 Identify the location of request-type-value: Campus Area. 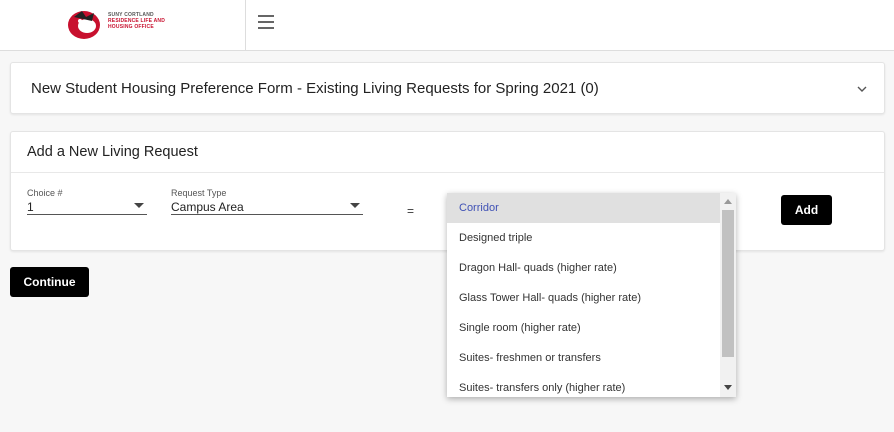
(207, 207).